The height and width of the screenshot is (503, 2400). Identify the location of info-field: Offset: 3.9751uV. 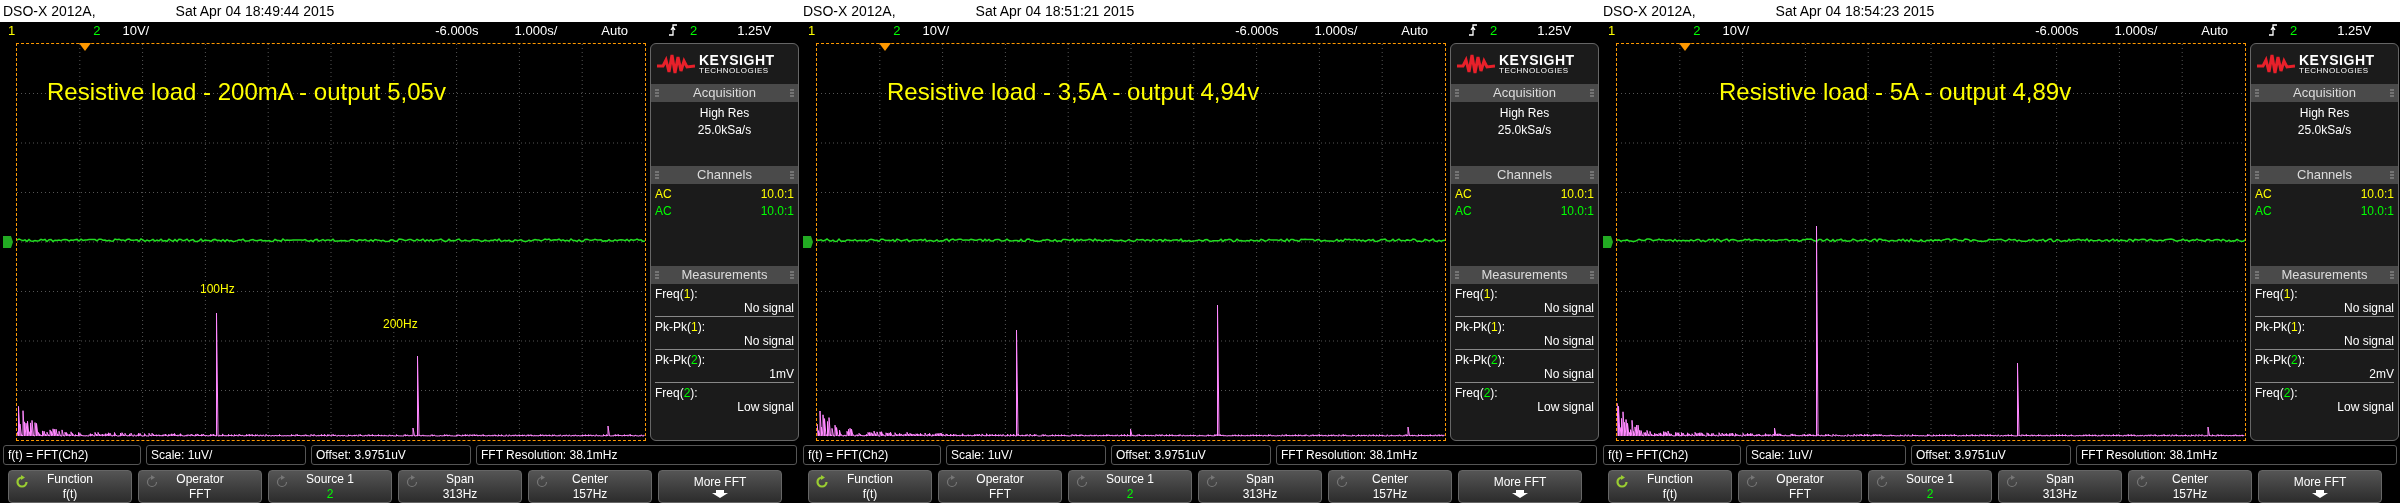
(1991, 455).